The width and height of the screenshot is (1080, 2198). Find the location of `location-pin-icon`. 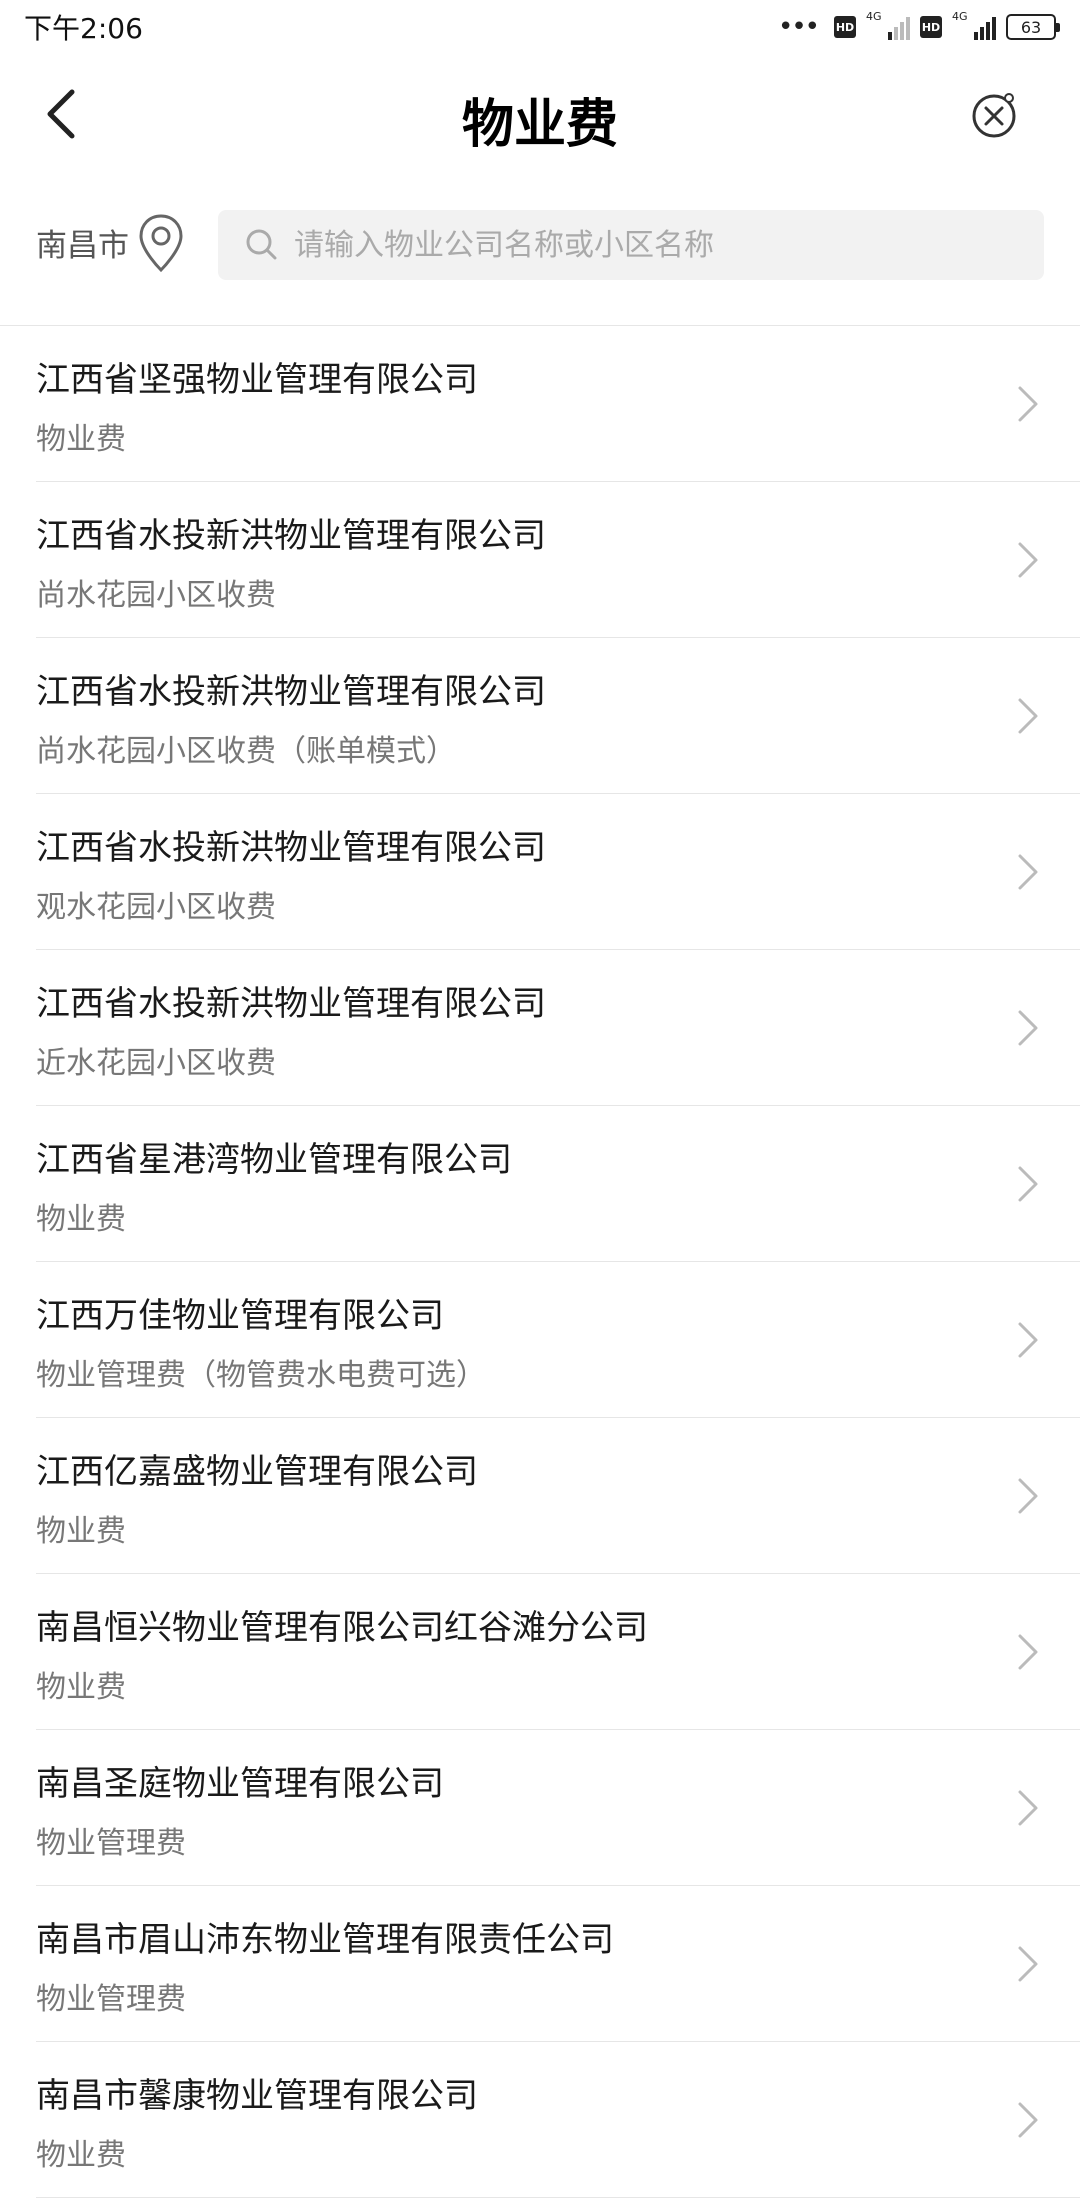

location-pin-icon is located at coordinates (161, 244).